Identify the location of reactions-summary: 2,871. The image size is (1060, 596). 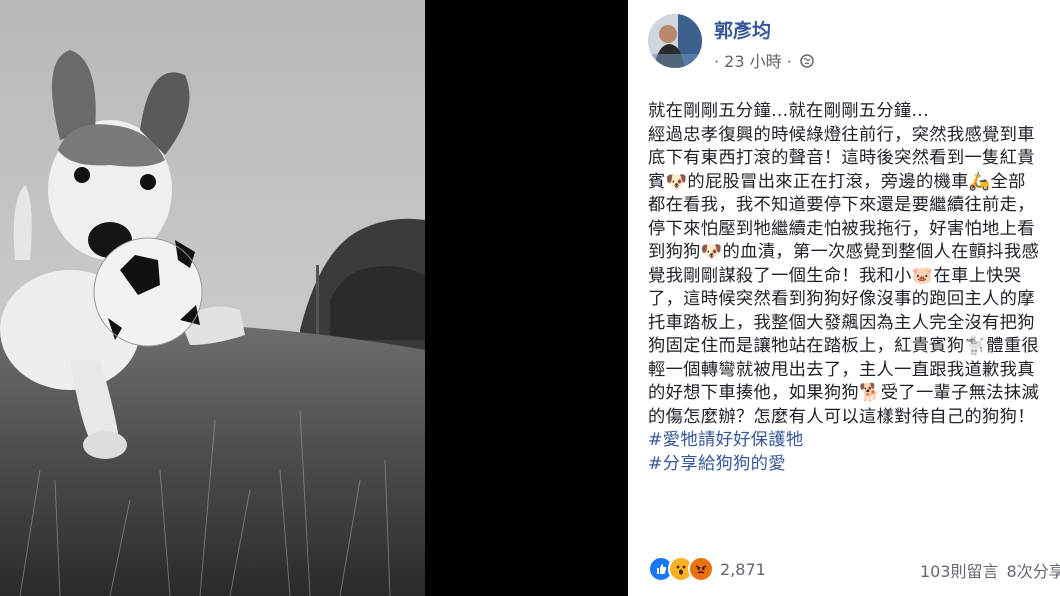
(707, 569).